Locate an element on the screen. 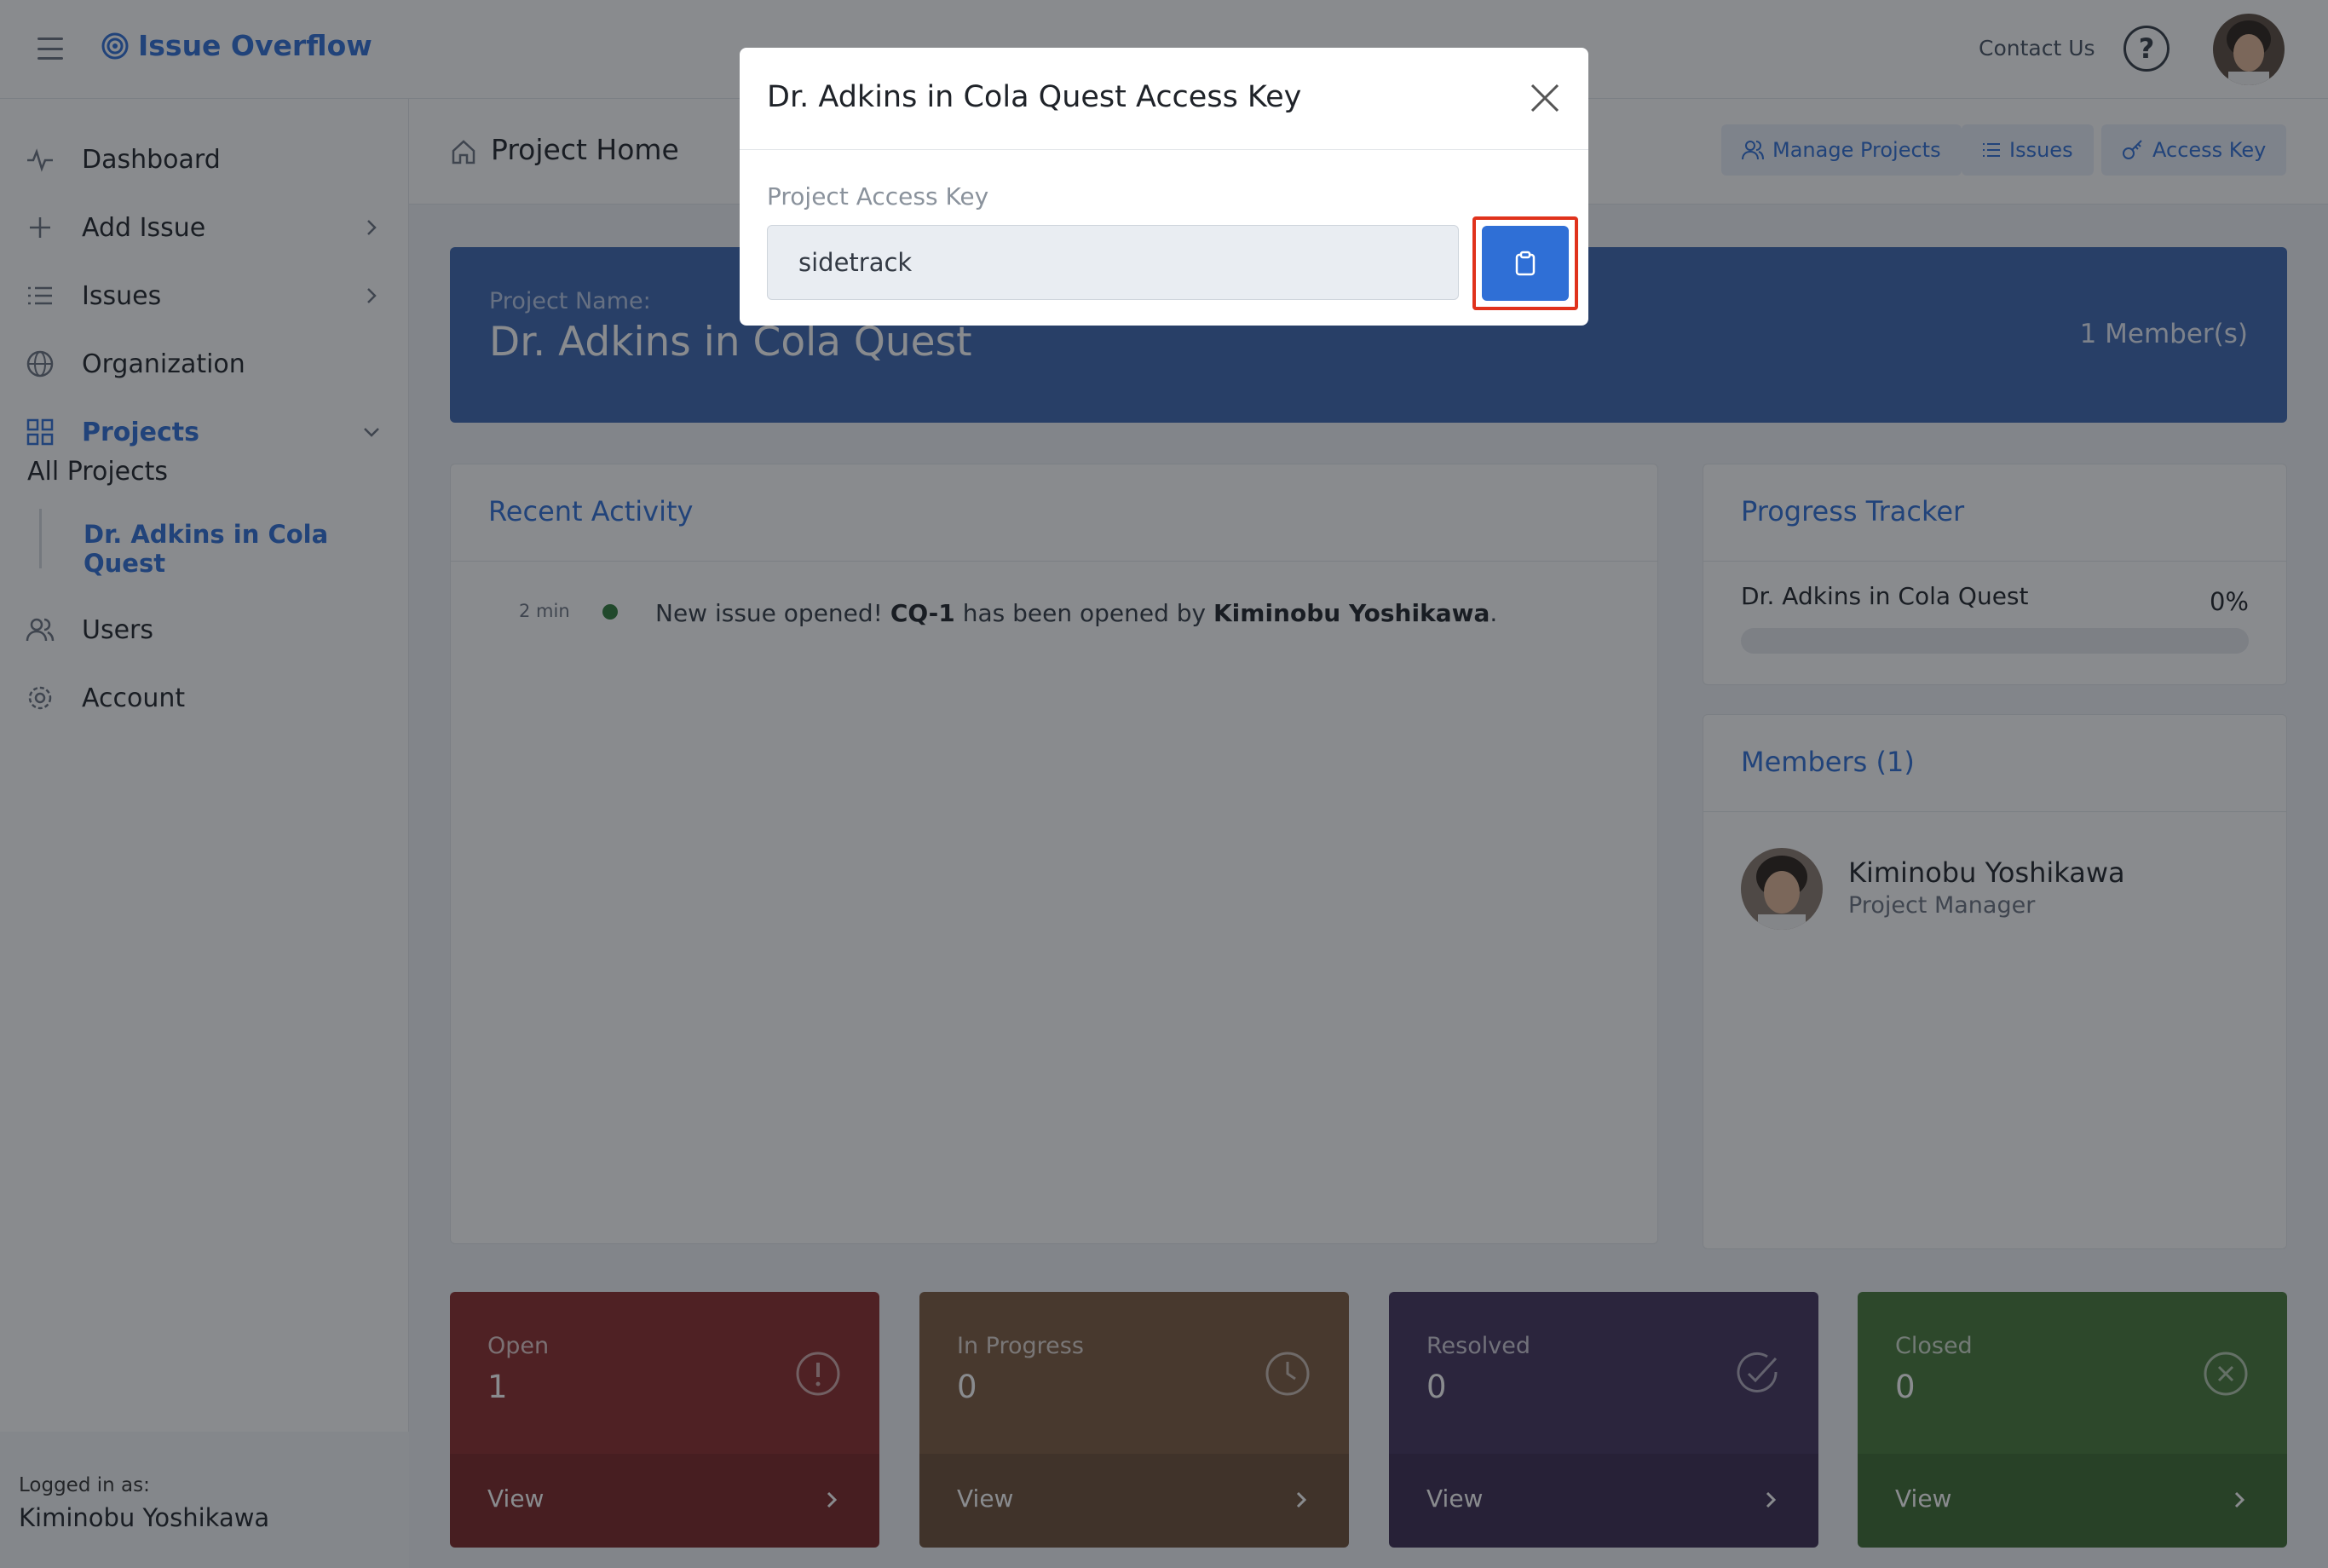 The height and width of the screenshot is (1568, 2328). close-icon is located at coordinates (1545, 98).